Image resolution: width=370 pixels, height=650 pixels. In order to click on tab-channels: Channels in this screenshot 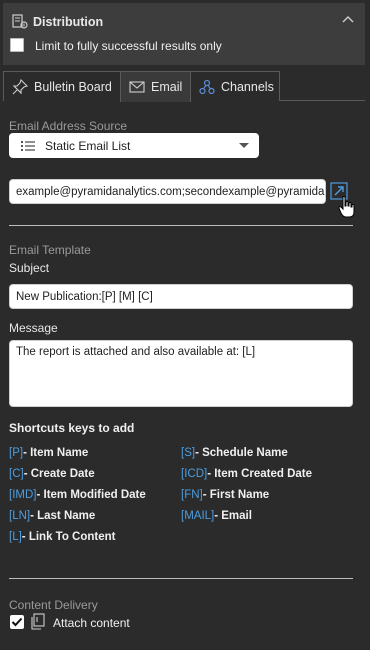, I will do `click(235, 86)`.